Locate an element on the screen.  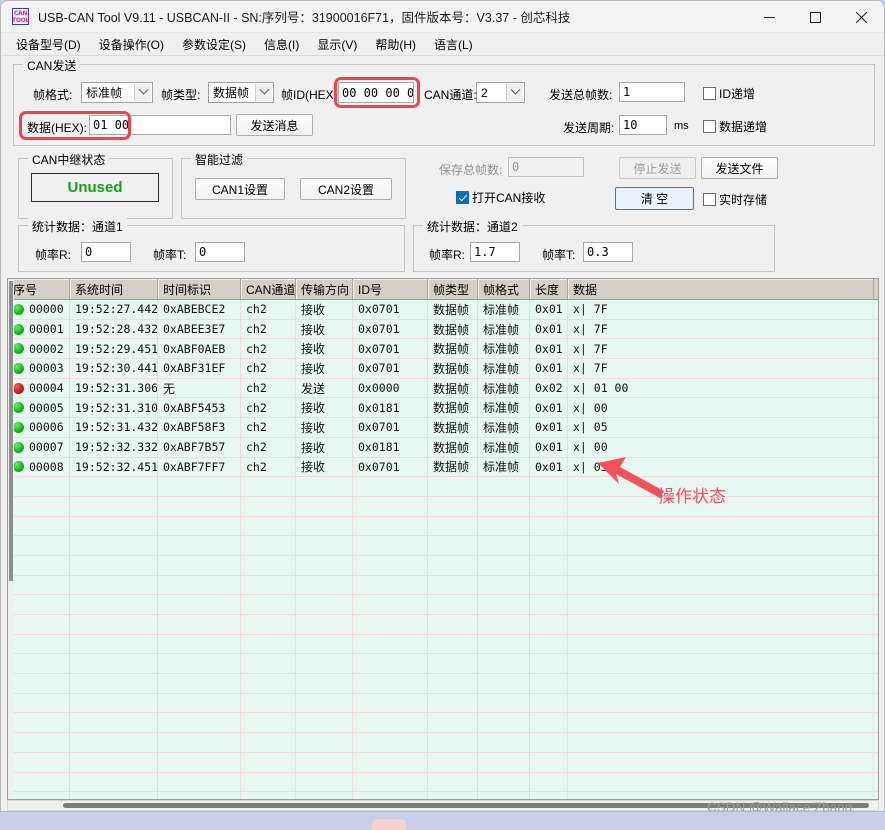
menu-info: 信息(I) is located at coordinates (281, 44).